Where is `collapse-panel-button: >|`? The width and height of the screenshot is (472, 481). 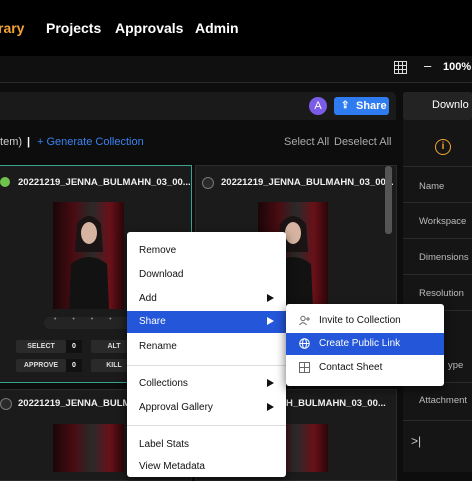
collapse-panel-button: >| is located at coordinates (416, 441).